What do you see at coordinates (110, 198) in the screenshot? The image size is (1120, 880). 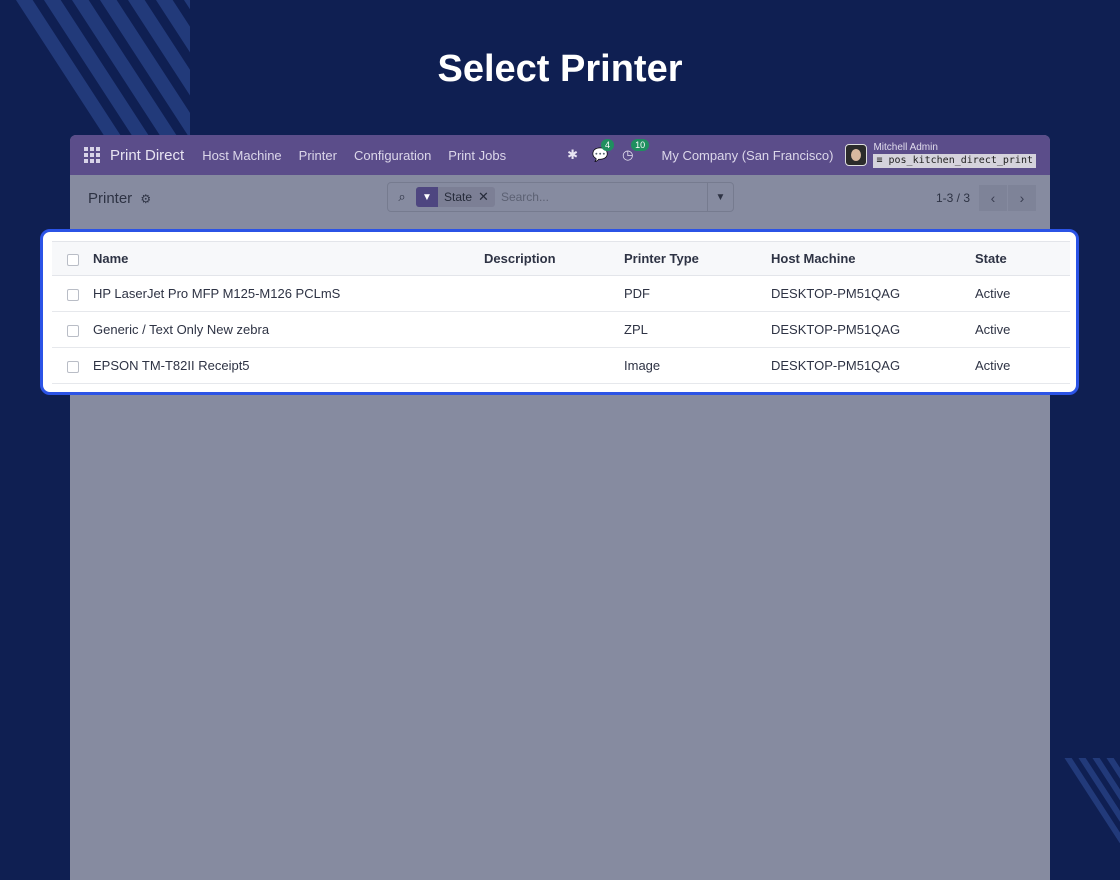 I see `breadcrumb-label: Printer` at bounding box center [110, 198].